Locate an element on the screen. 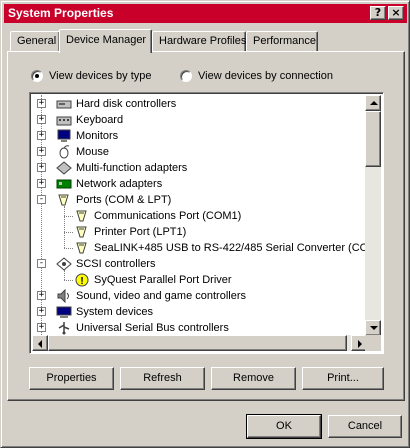 This screenshot has height=448, width=410. scroll-up-button is located at coordinates (373, 103).